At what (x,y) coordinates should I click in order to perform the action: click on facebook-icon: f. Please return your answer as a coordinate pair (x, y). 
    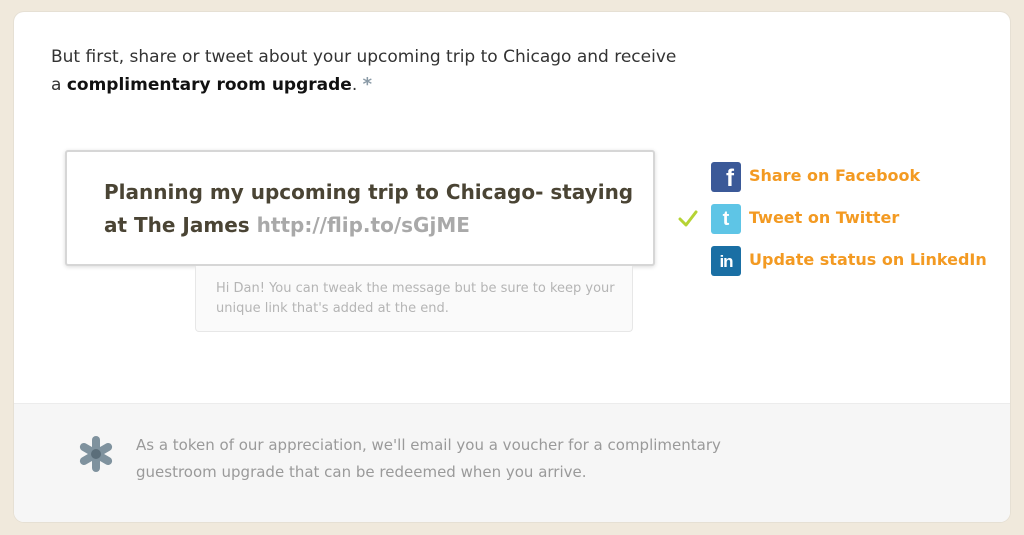
    Looking at the image, I should click on (726, 177).